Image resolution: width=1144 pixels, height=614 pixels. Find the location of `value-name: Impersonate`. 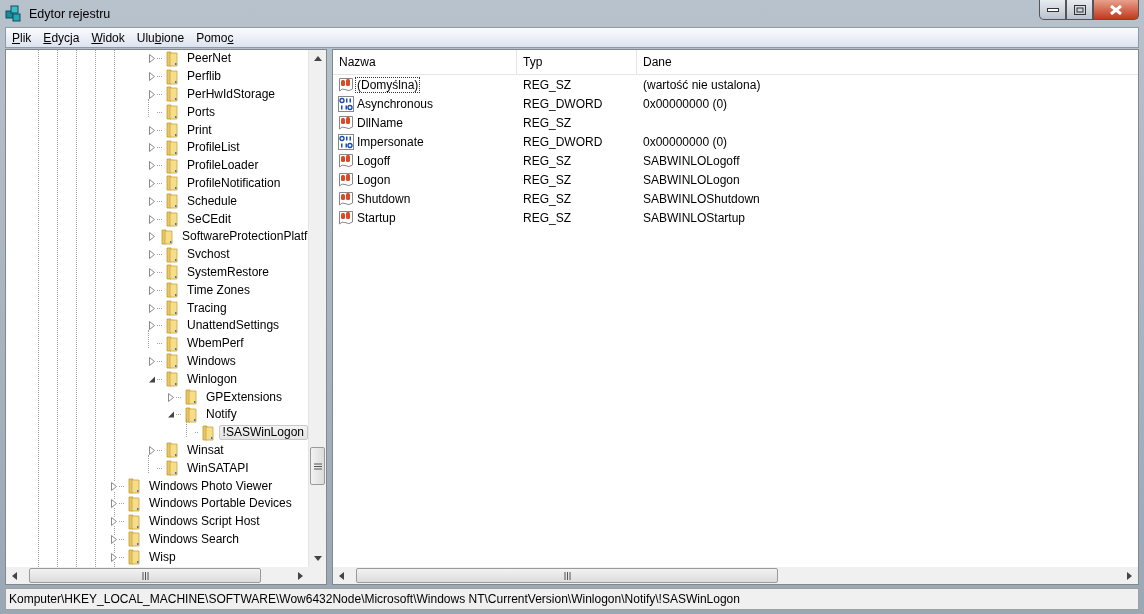

value-name: Impersonate is located at coordinates (390, 141).